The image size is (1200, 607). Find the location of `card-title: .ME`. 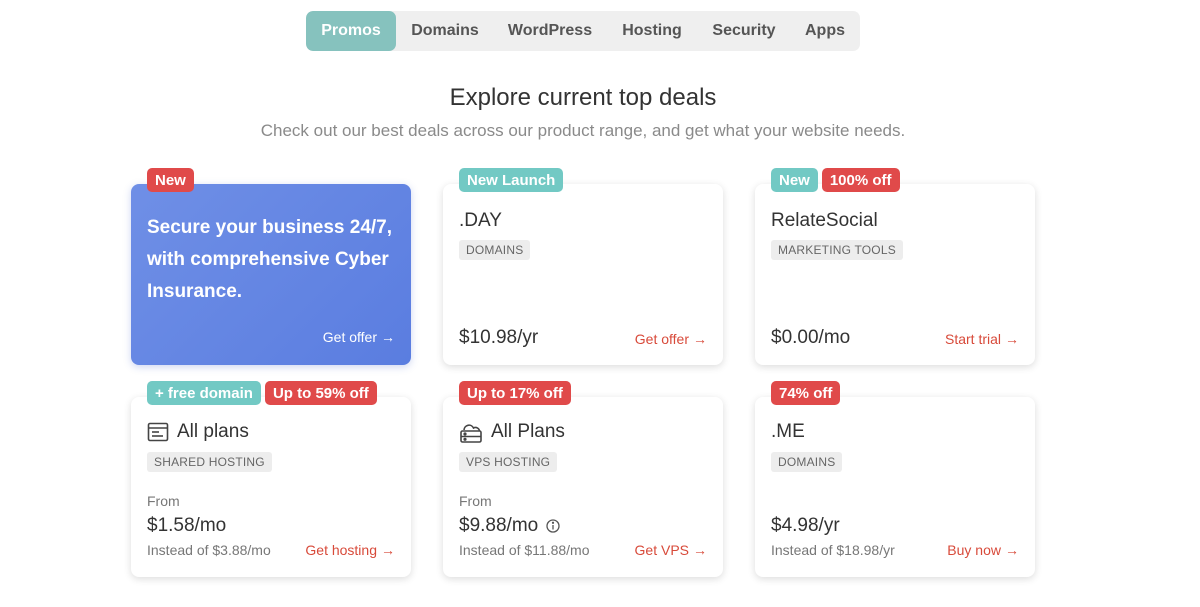

card-title: .ME is located at coordinates (788, 432).